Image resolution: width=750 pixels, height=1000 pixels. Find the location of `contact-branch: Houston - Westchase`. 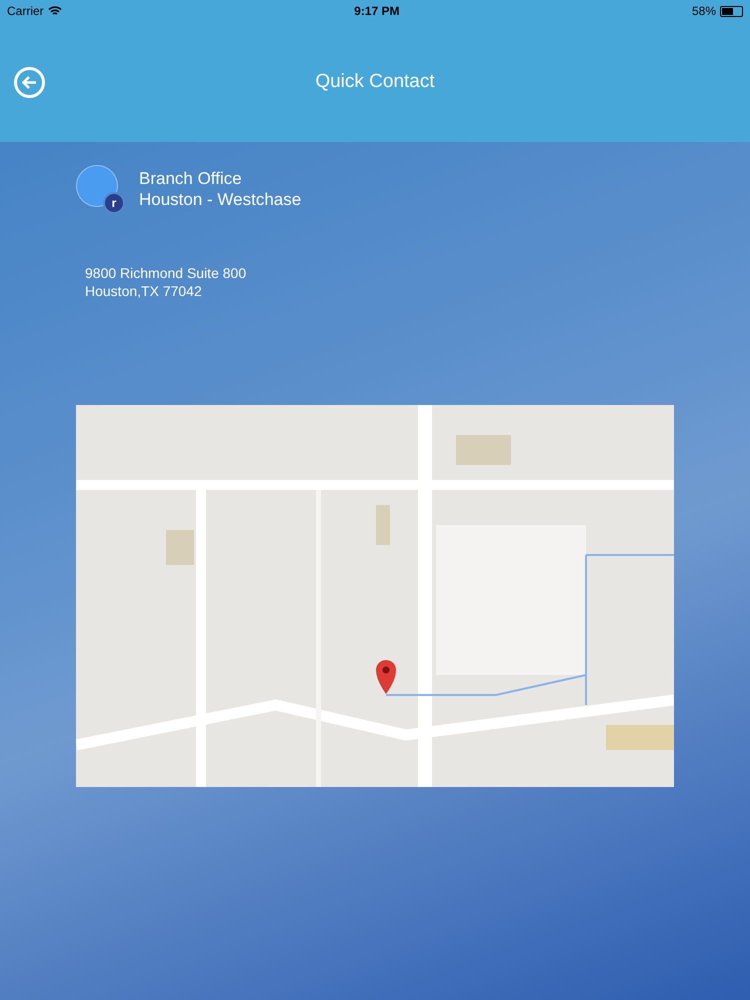

contact-branch: Houston - Westchase is located at coordinates (220, 199).